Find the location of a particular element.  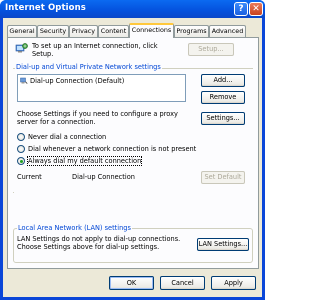

tab-general: General is located at coordinates (22, 31).